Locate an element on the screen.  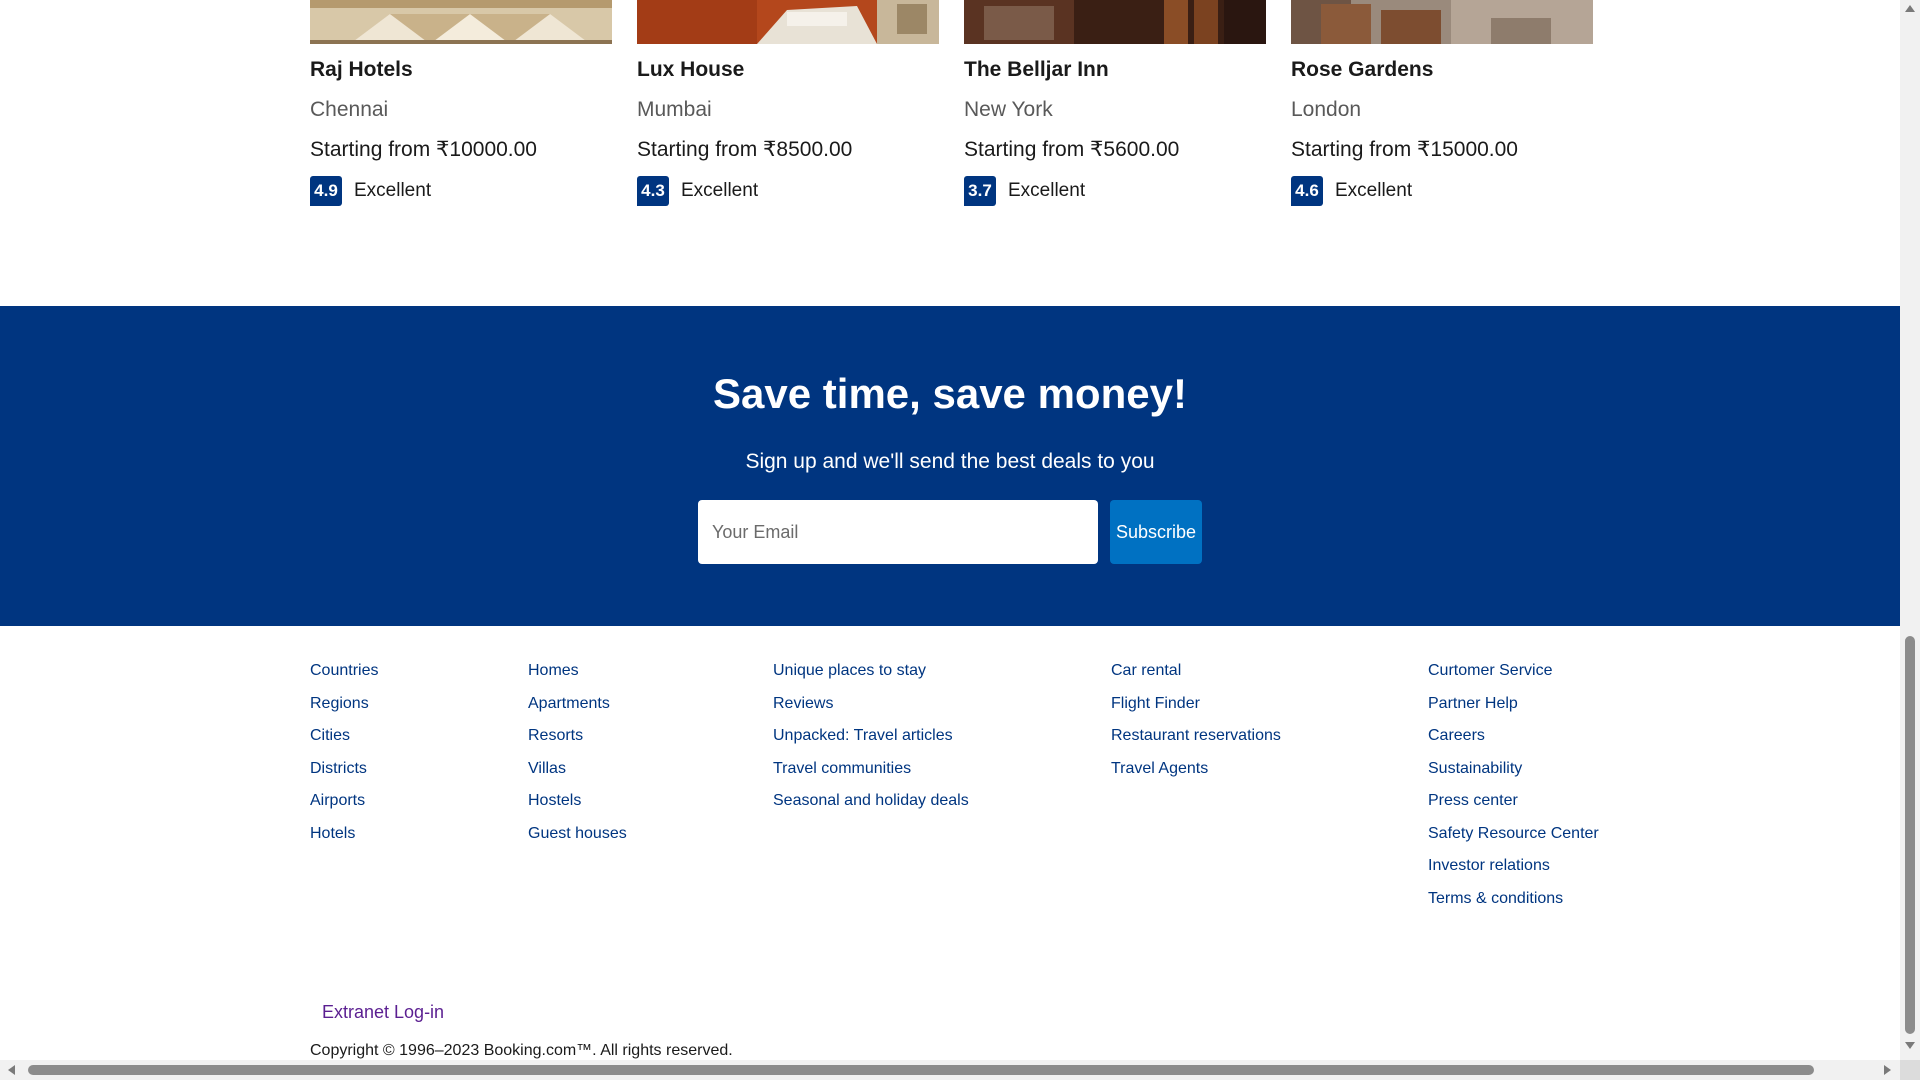
hotel-name: The Belljar Inn is located at coordinates (1036, 70).